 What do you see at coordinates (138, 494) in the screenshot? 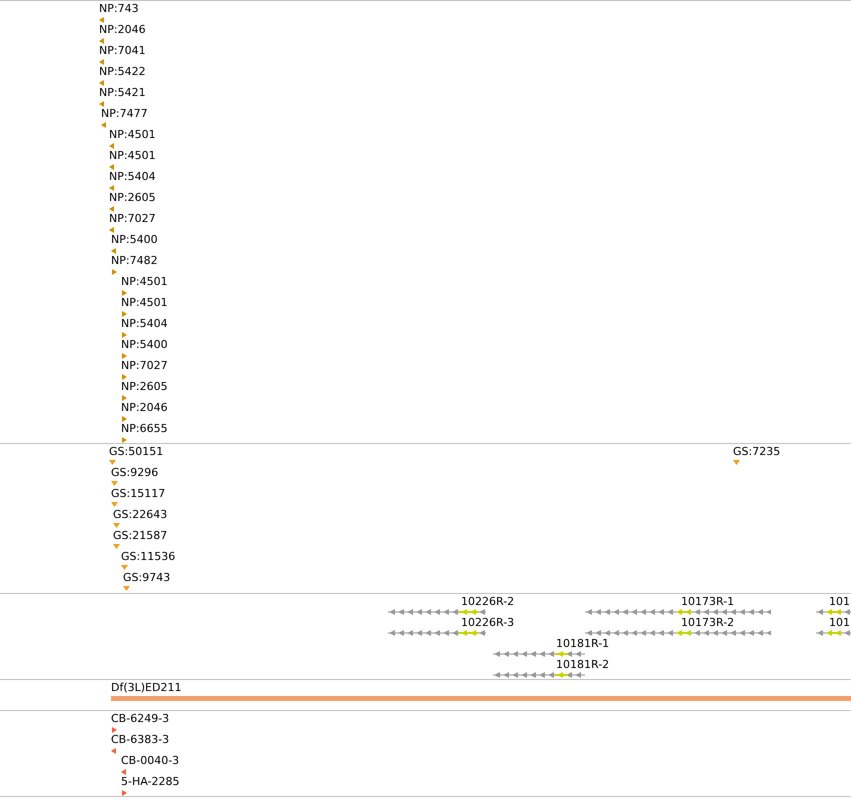
I see `feature-label: GS:15117` at bounding box center [138, 494].